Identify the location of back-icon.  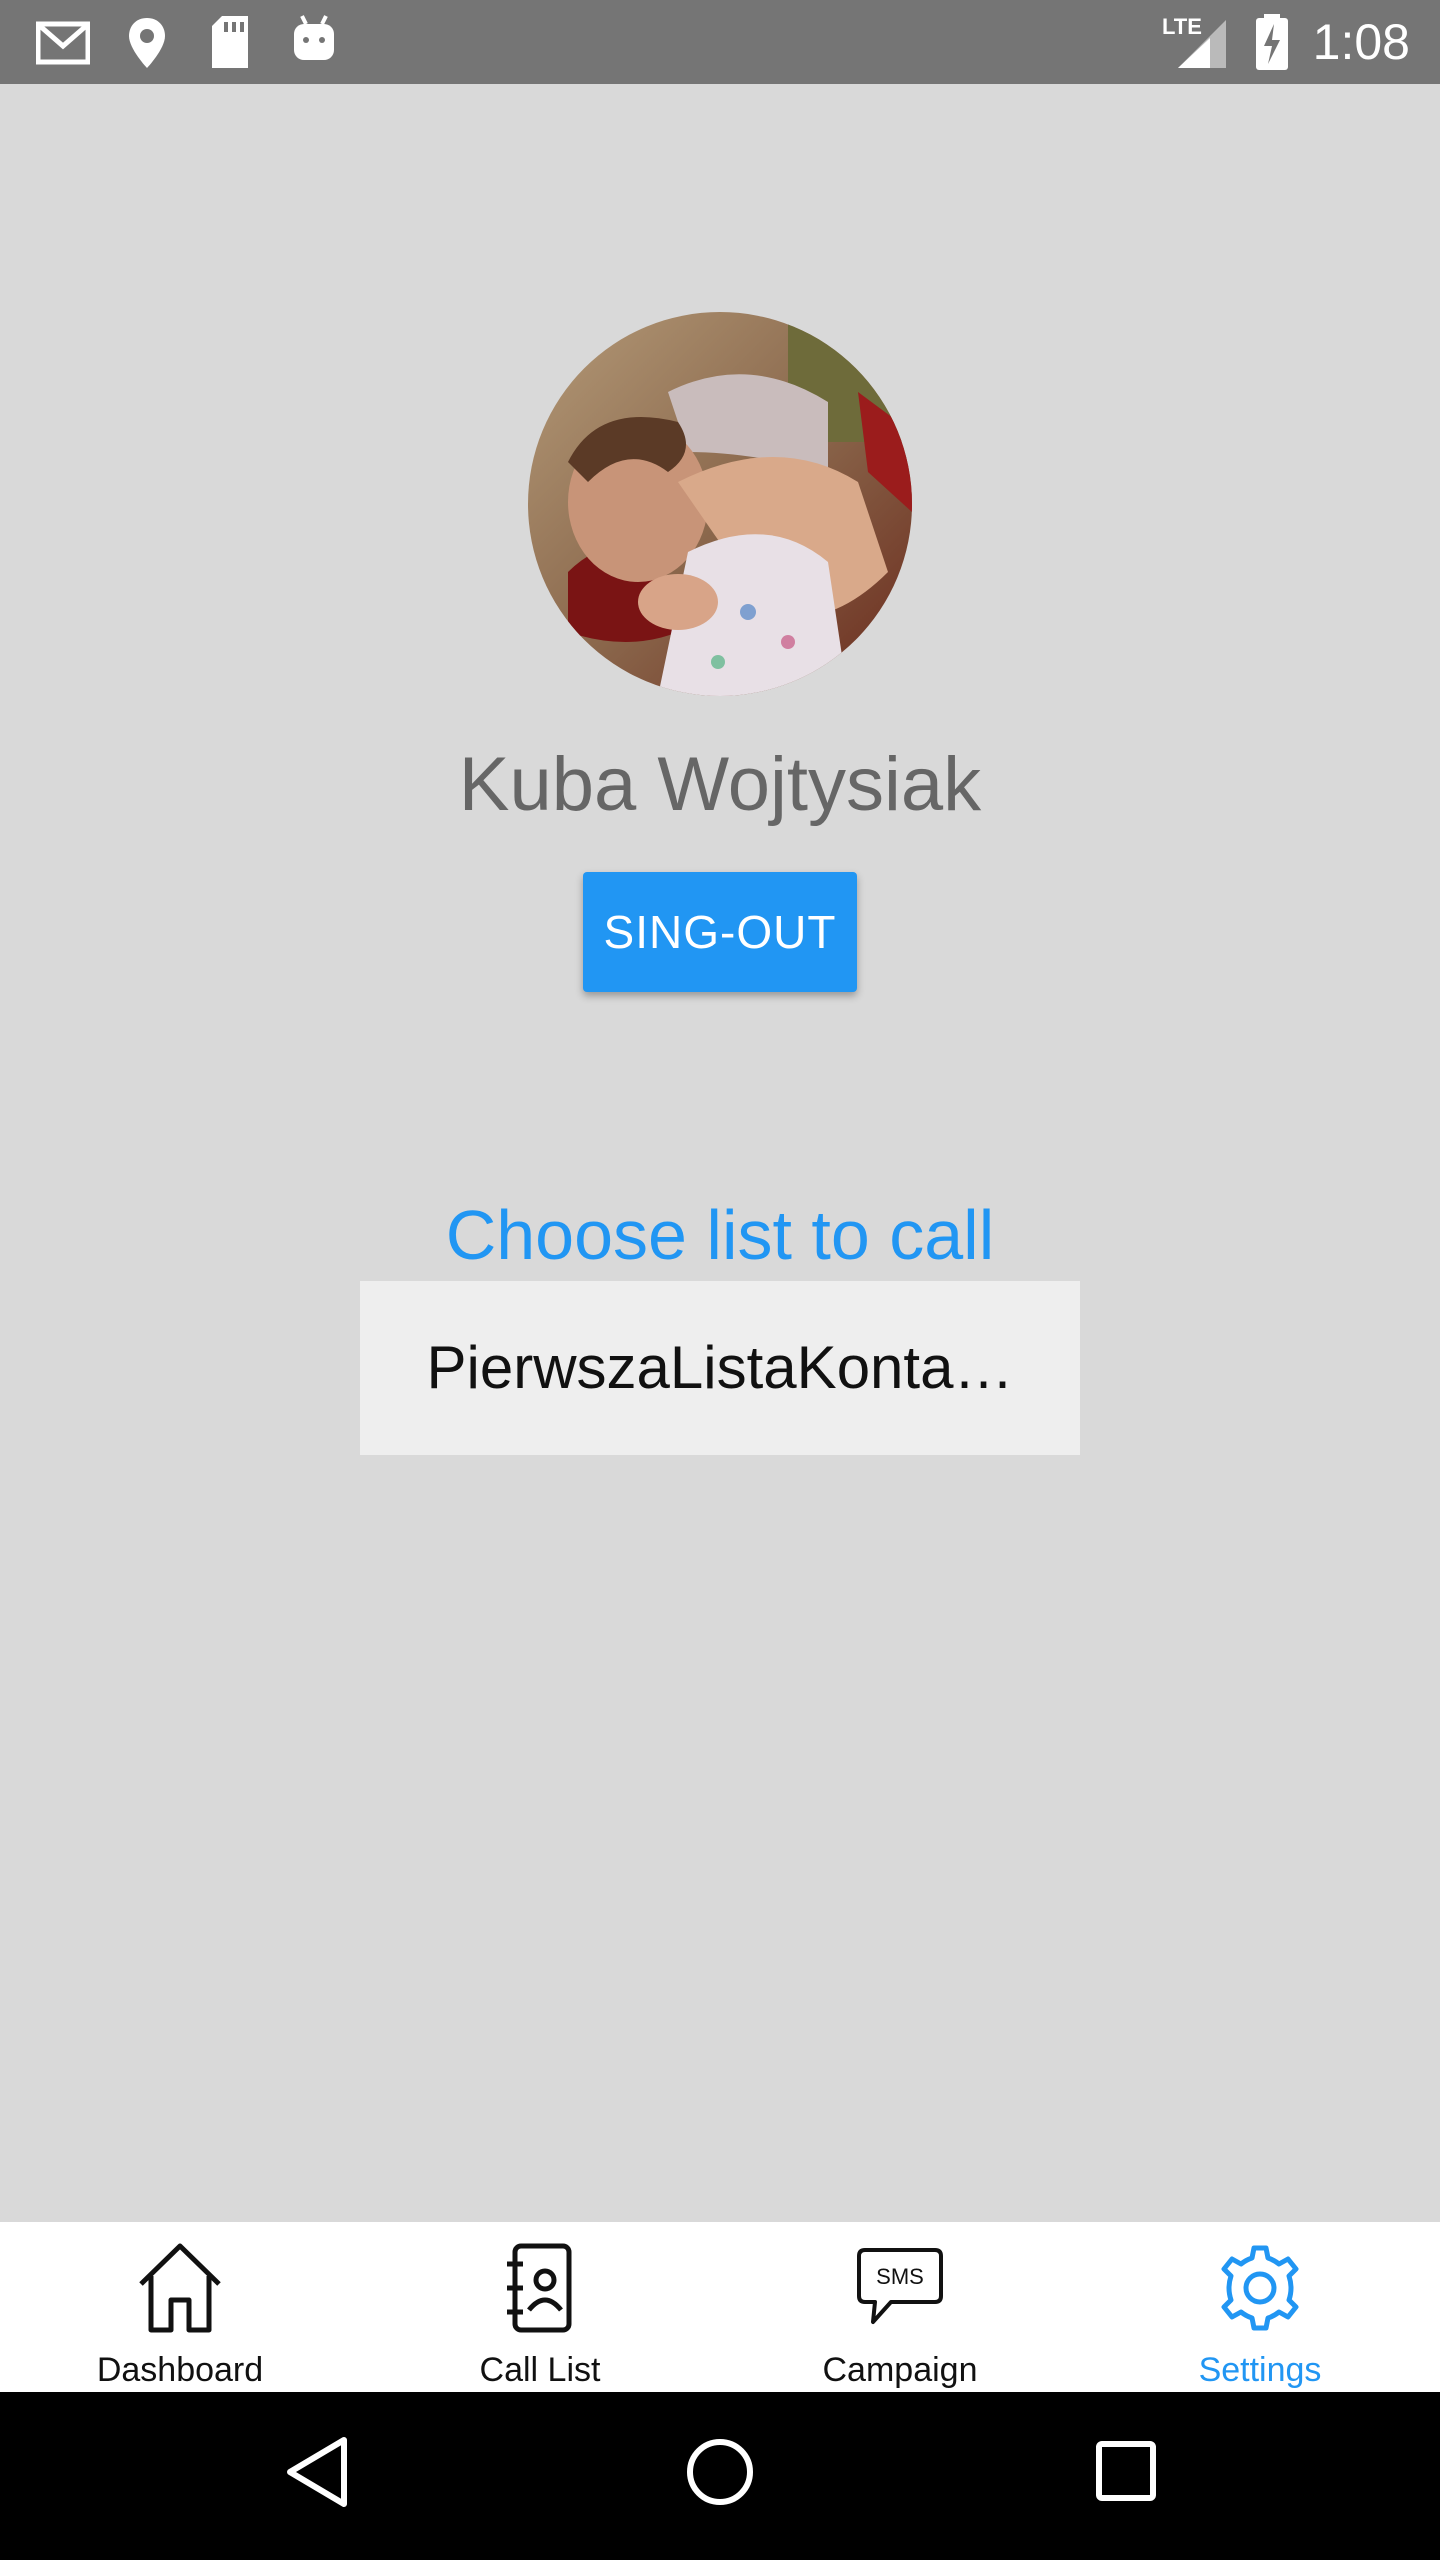
(318, 2472).